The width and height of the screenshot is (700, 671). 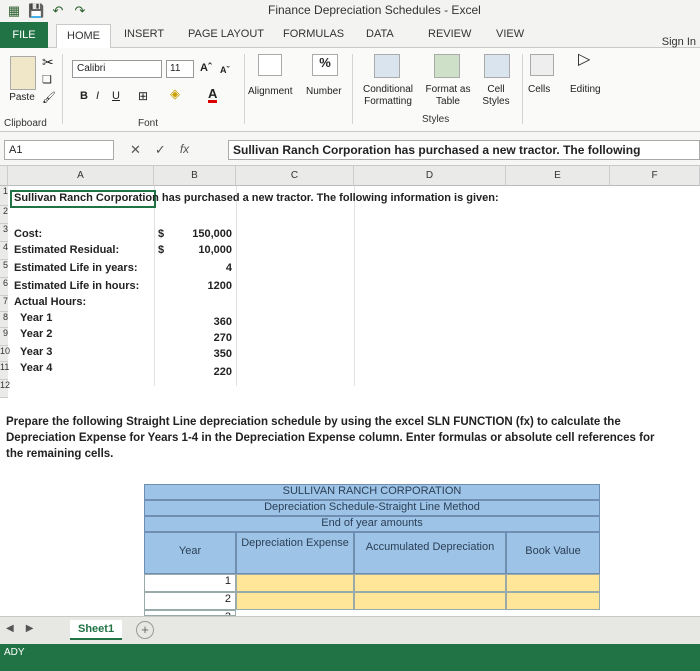 What do you see at coordinates (206, 250) in the screenshot?
I see `residual-value: 10,000` at bounding box center [206, 250].